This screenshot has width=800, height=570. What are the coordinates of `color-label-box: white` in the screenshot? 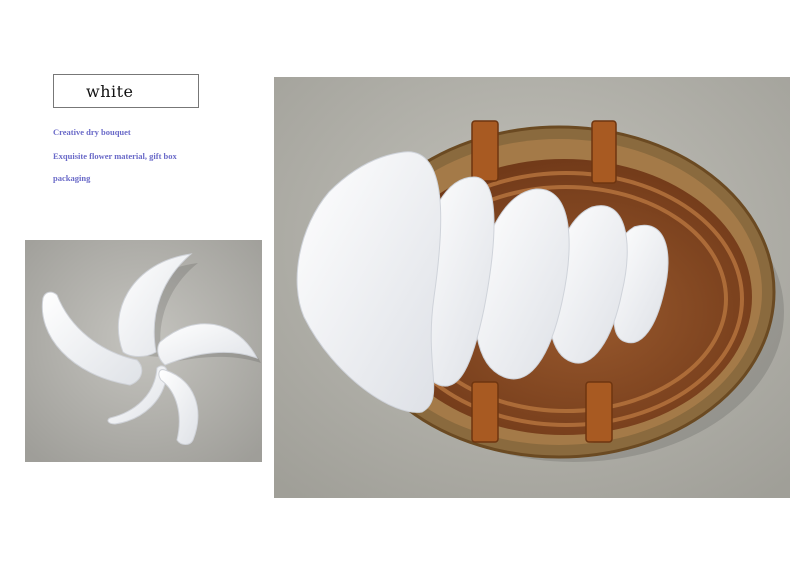 It's located at (126, 91).